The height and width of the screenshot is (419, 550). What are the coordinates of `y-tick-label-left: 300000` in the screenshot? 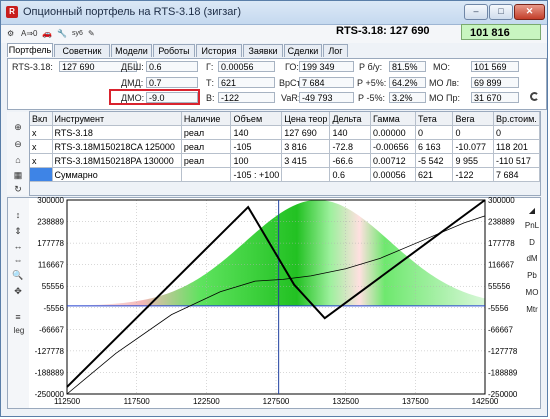 It's located at (50, 200).